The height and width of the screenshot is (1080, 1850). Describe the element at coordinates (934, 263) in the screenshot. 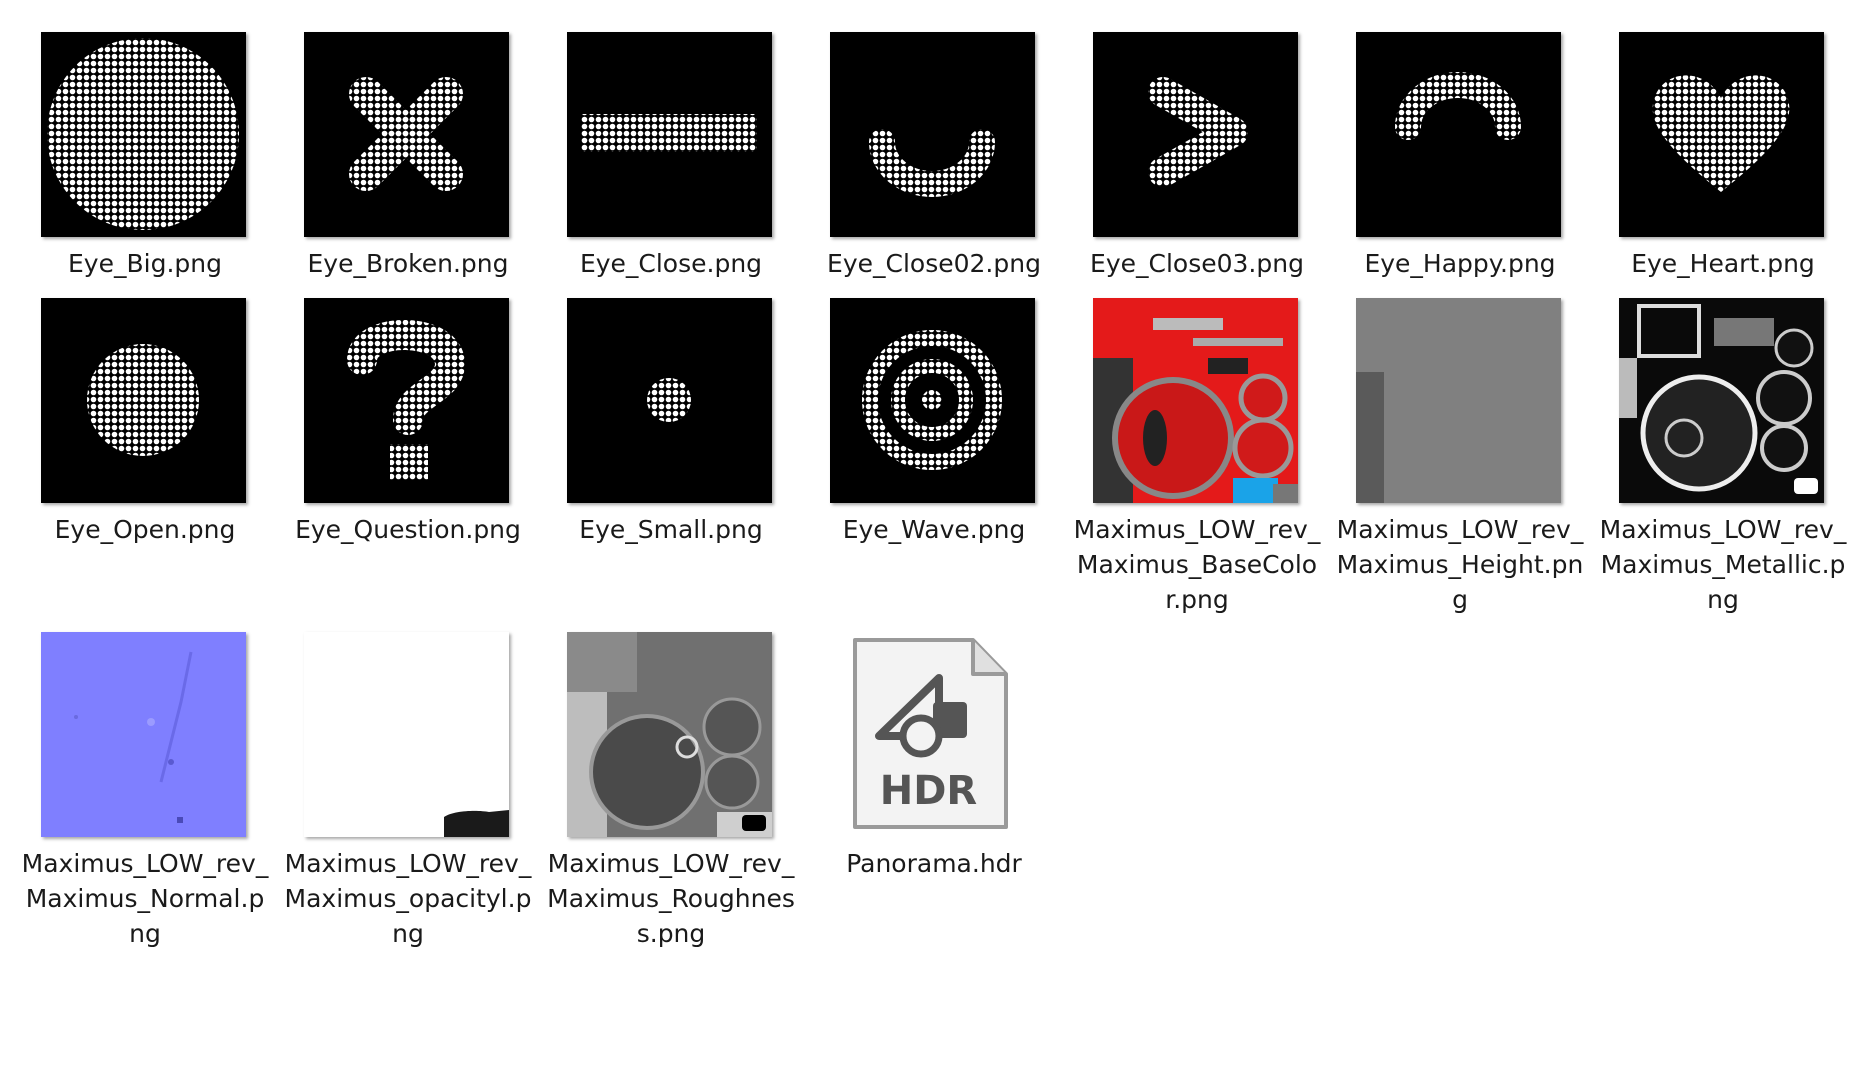

I see `file-name: Eye_Close02.png` at that location.